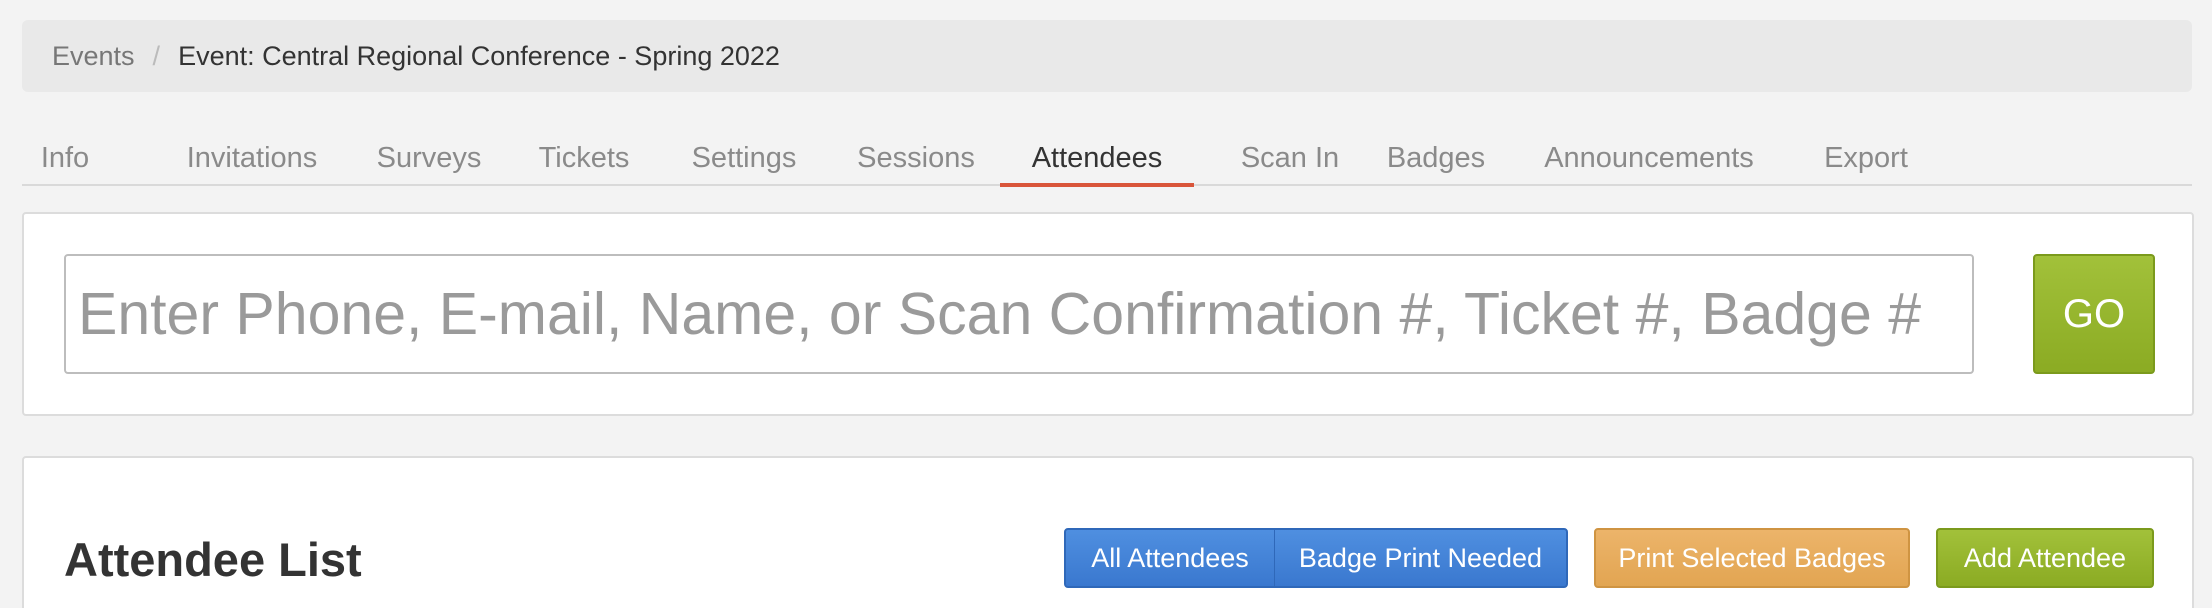  What do you see at coordinates (429, 158) in the screenshot?
I see `tab-surveys: Surveys` at bounding box center [429, 158].